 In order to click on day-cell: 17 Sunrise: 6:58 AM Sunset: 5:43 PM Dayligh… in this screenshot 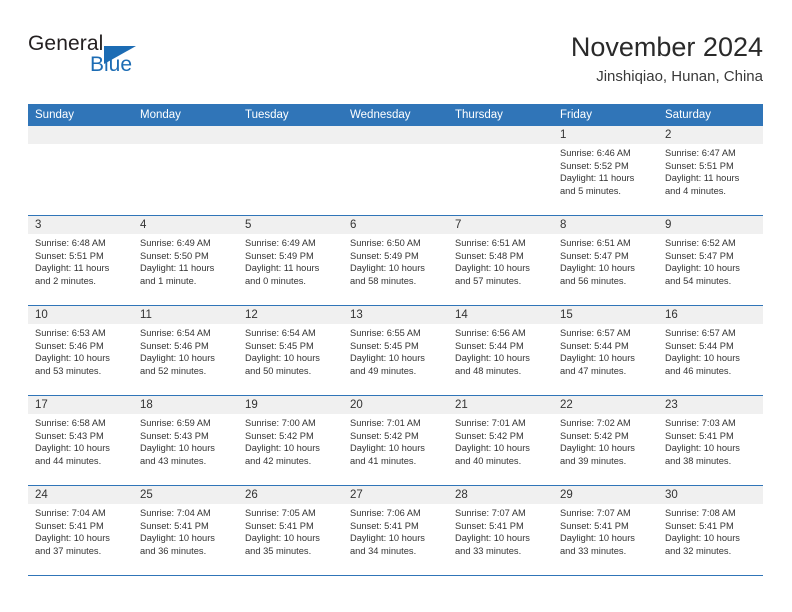, I will do `click(80, 440)`.